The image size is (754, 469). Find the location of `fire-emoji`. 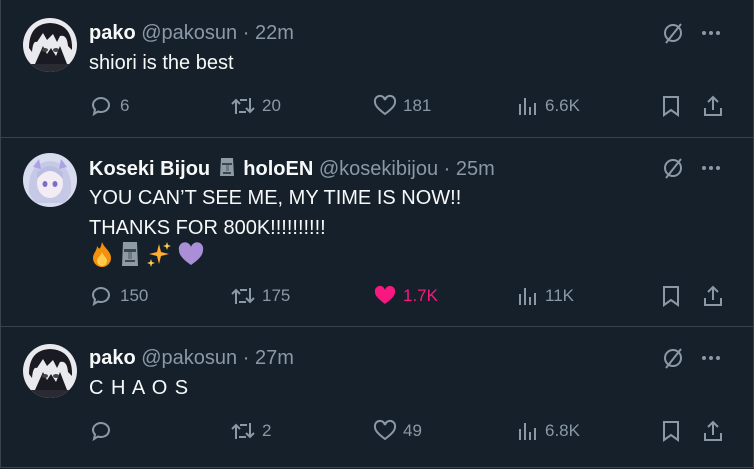

fire-emoji is located at coordinates (102, 254).